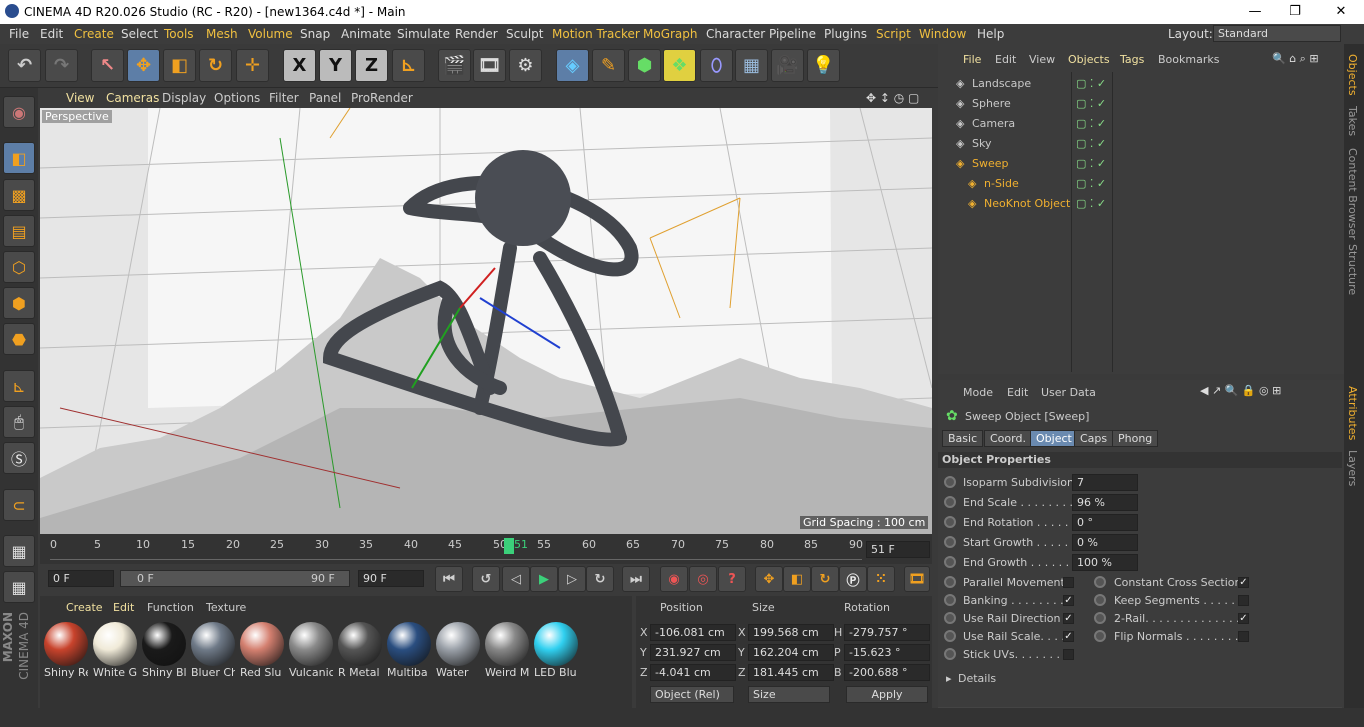 This screenshot has height=727, width=1364. Describe the element at coordinates (1017, 392) in the screenshot. I see `attributes-menu-edit: Edit` at that location.